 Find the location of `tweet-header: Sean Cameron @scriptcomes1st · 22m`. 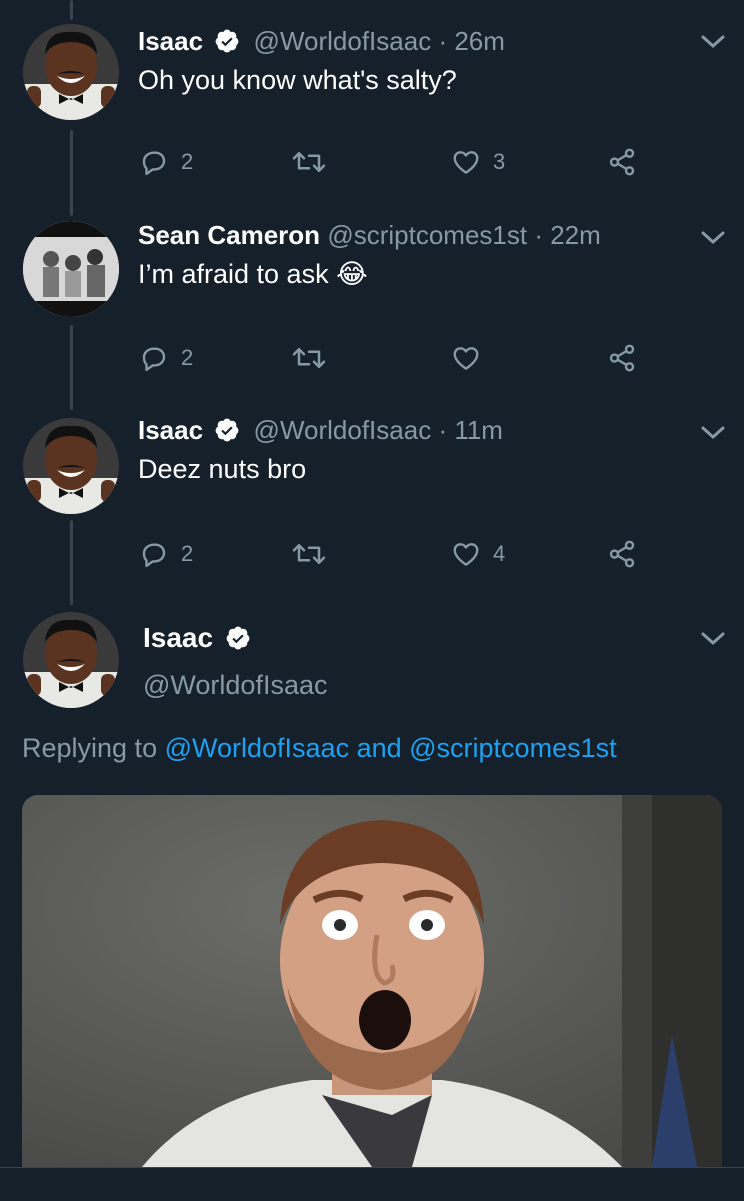

tweet-header: Sean Cameron @scriptcomes1st · 22m is located at coordinates (369, 235).